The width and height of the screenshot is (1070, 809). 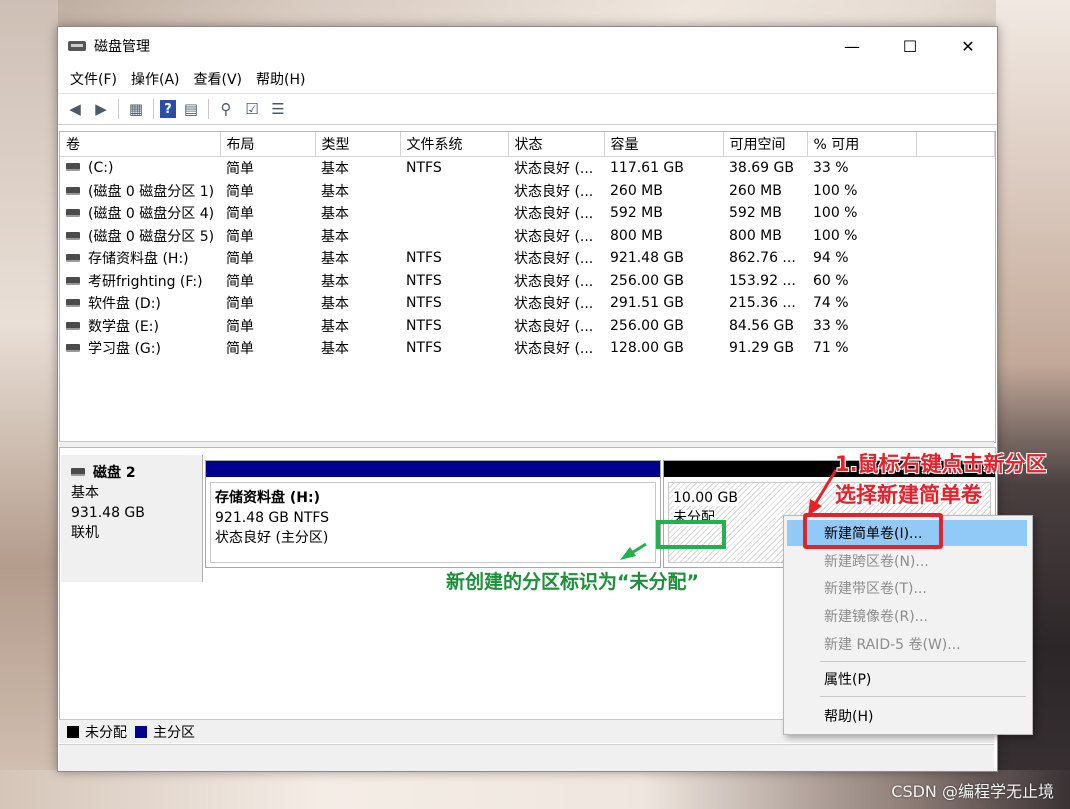 What do you see at coordinates (831, 280) in the screenshot?
I see `cell-text: 60 %` at bounding box center [831, 280].